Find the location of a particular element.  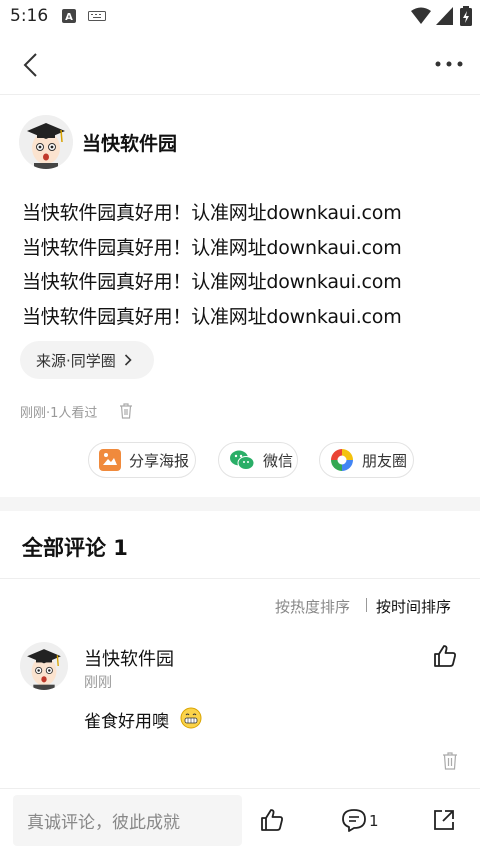

share-poster-button: 分享海报 is located at coordinates (142, 460).